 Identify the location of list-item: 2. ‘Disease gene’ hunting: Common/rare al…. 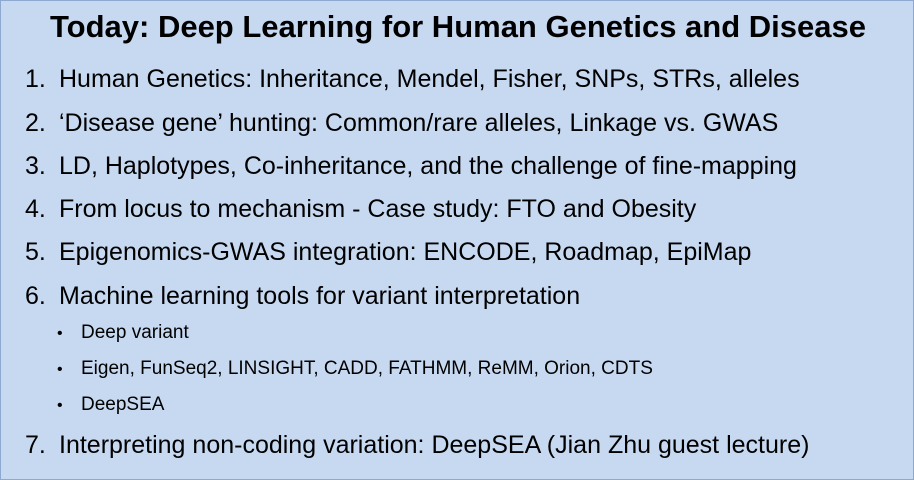
(401, 123).